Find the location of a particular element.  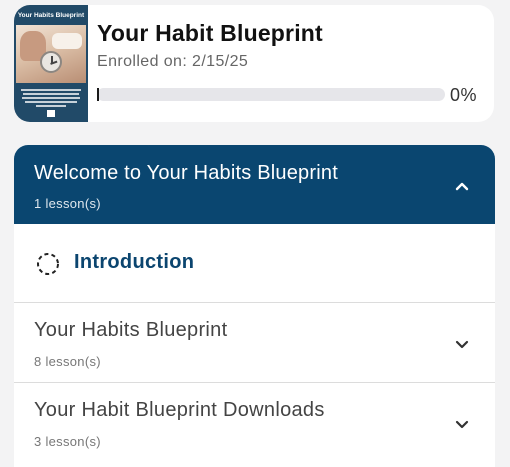

section-lesson-count: 8 lesson(s) is located at coordinates (67, 361).